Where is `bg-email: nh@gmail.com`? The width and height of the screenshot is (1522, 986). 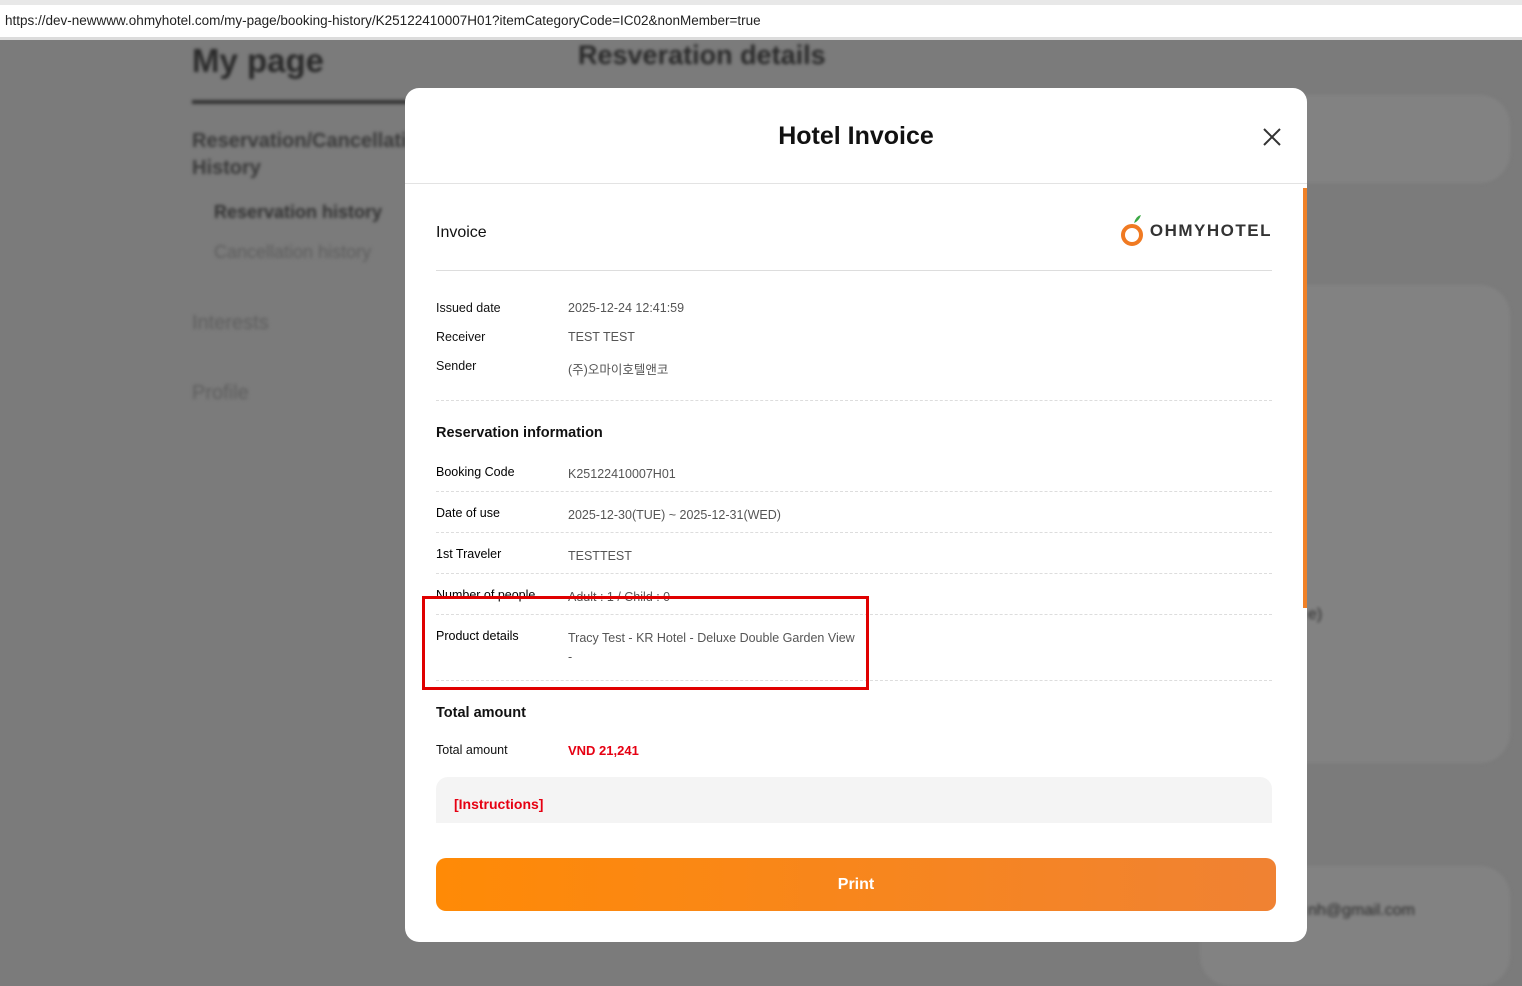
bg-email: nh@gmail.com is located at coordinates (1361, 910).